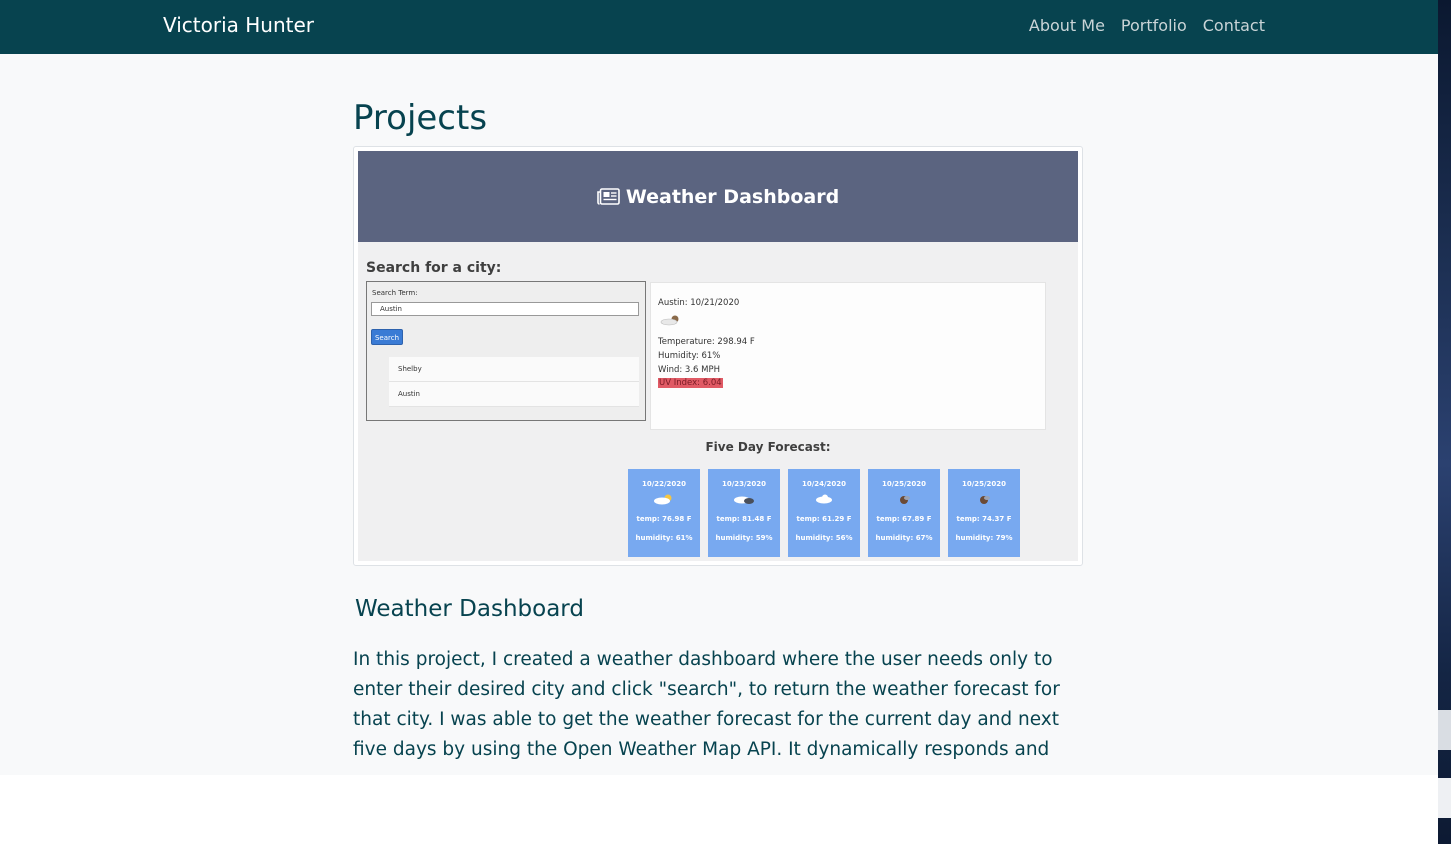  Describe the element at coordinates (904, 538) in the screenshot. I see `forecast-humidity: humidity: 67%` at that location.